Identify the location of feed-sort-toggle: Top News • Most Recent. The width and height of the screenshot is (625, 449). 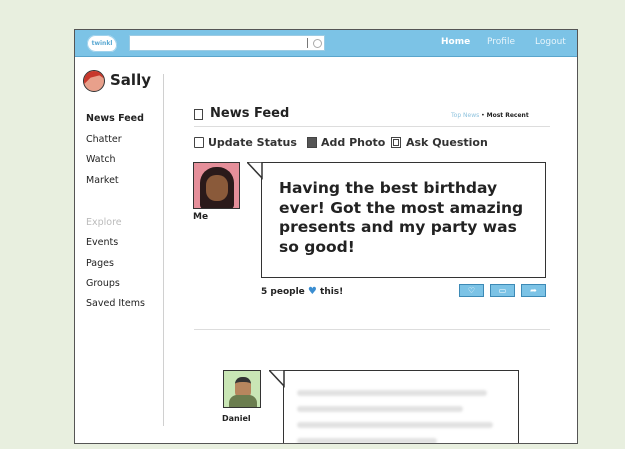
(490, 115).